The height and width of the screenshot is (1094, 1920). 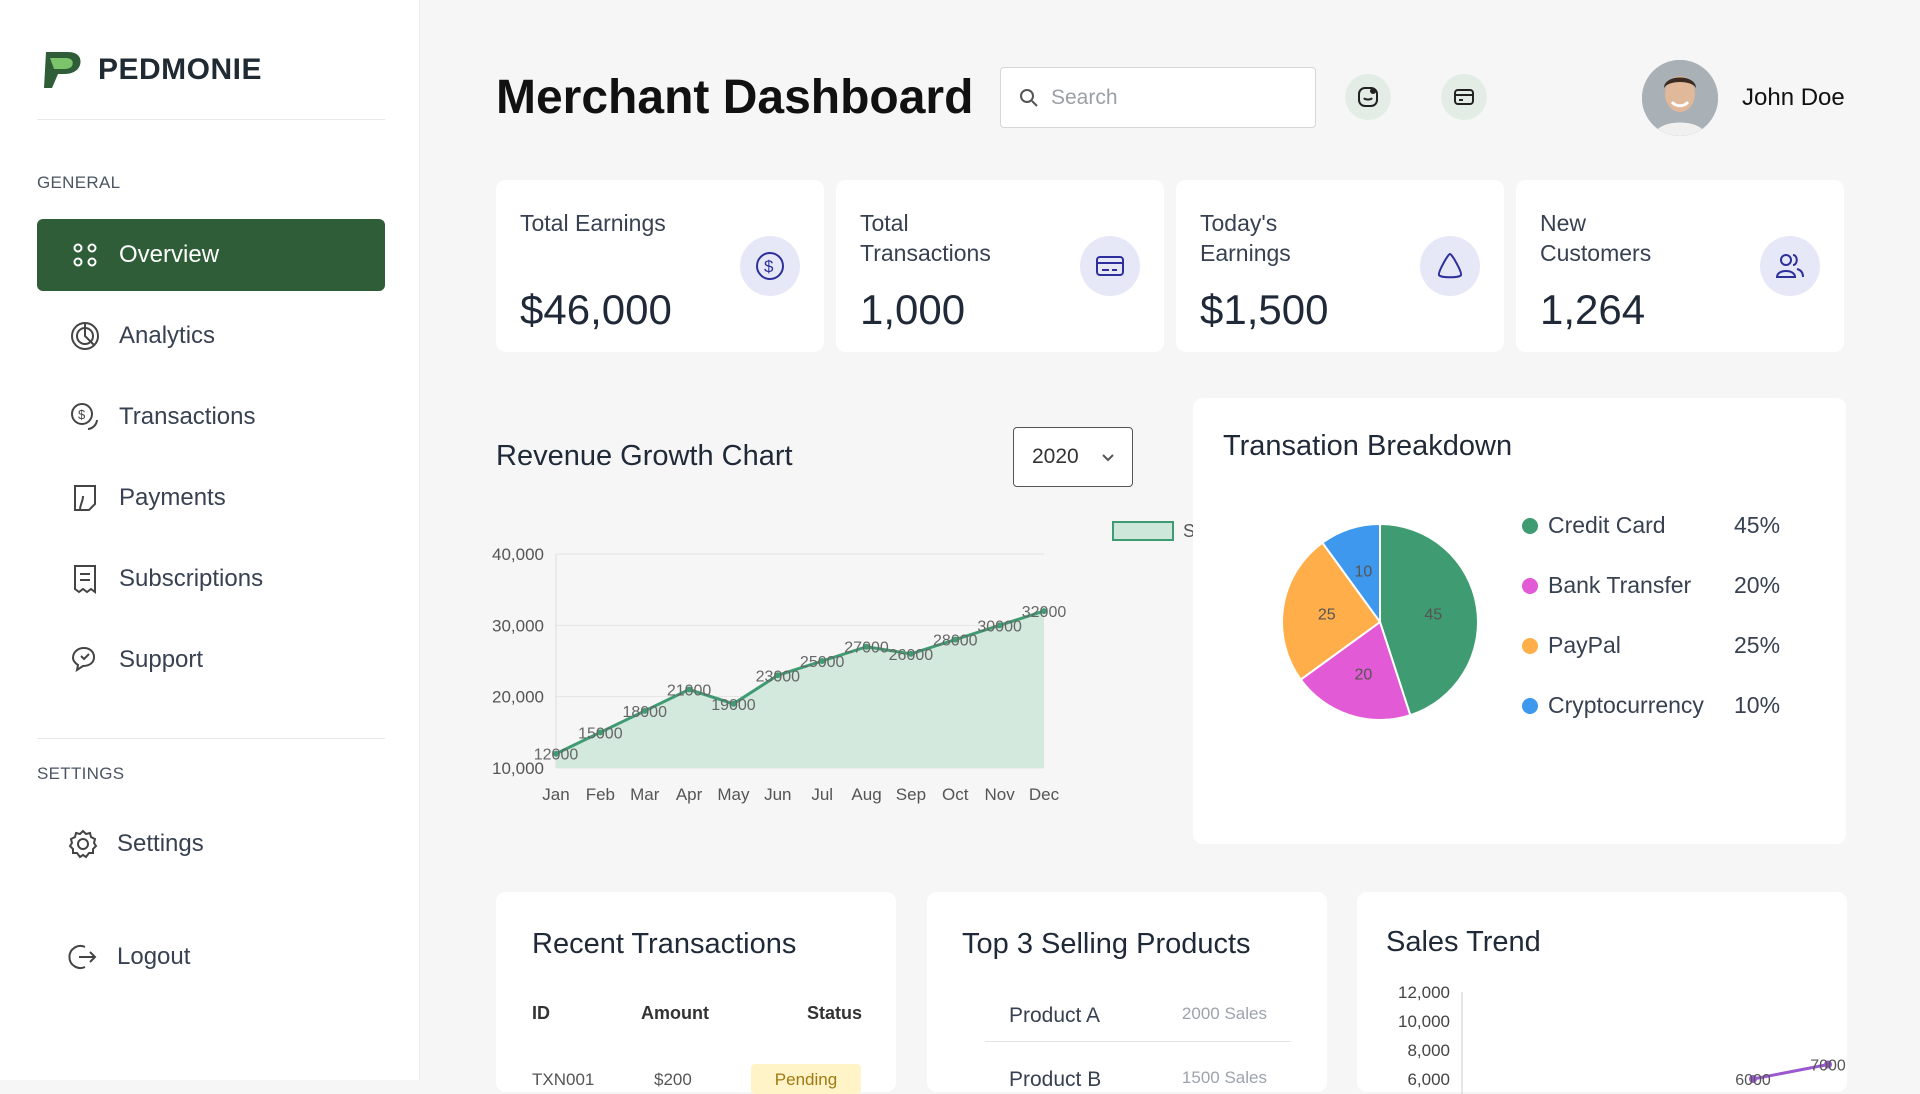 What do you see at coordinates (556, 755) in the screenshot?
I see `data-label: 12000` at bounding box center [556, 755].